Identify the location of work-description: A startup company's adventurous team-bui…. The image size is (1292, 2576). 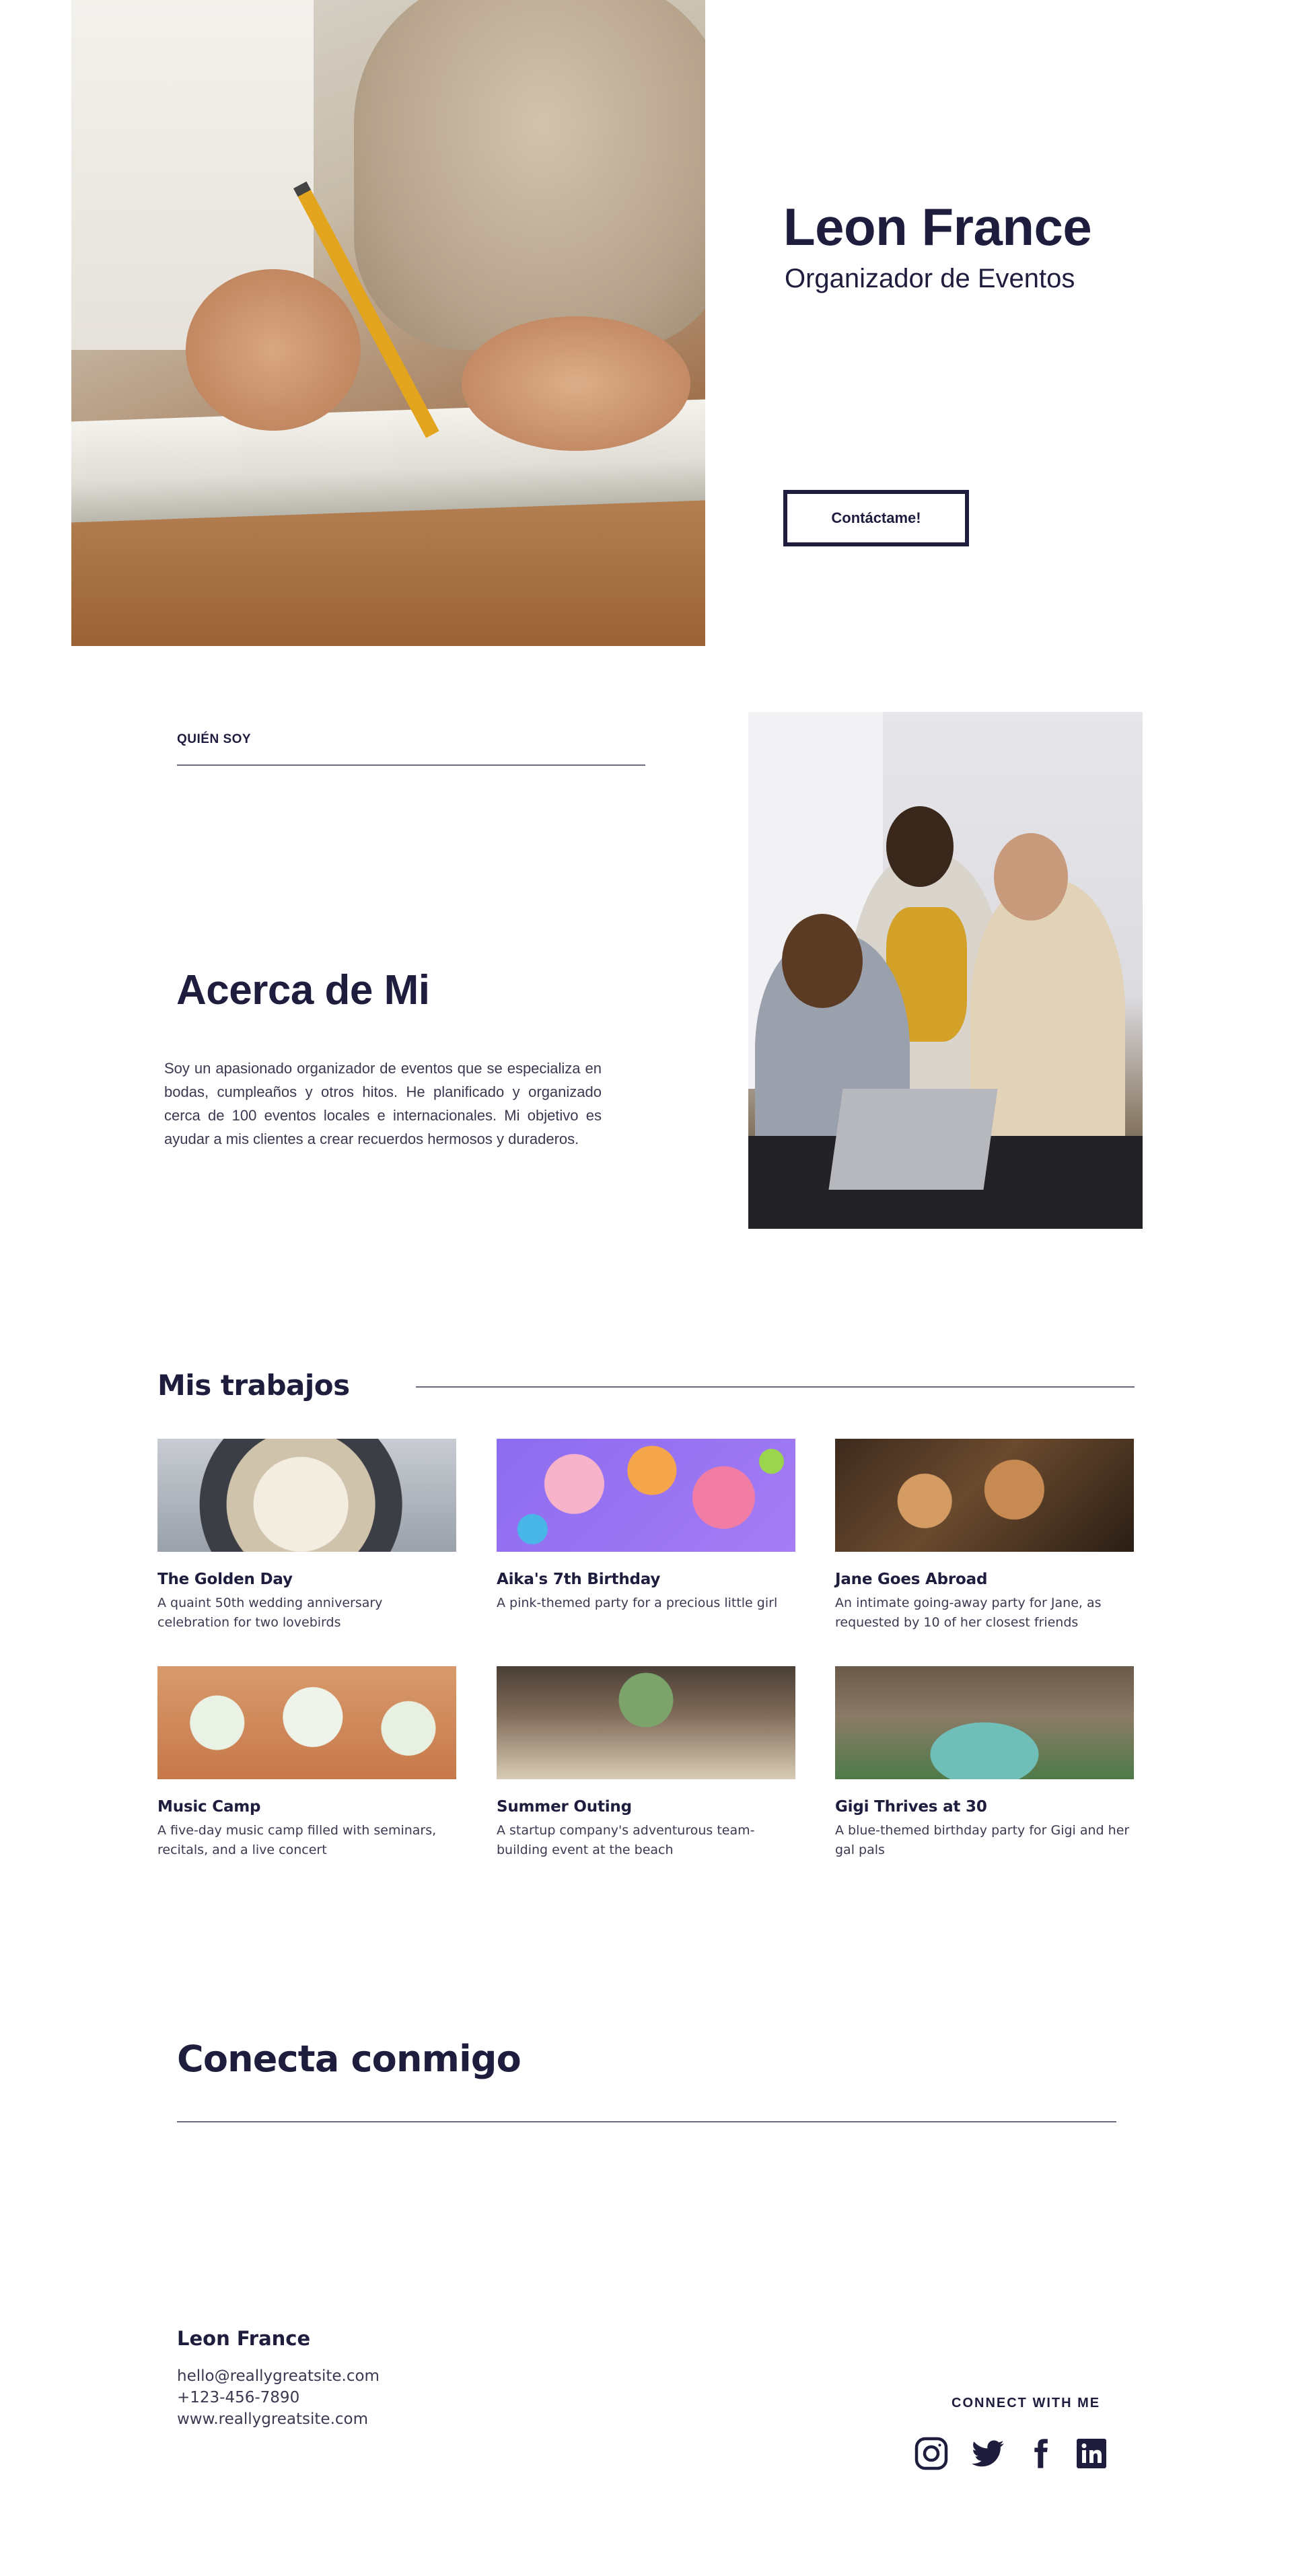
(626, 1840).